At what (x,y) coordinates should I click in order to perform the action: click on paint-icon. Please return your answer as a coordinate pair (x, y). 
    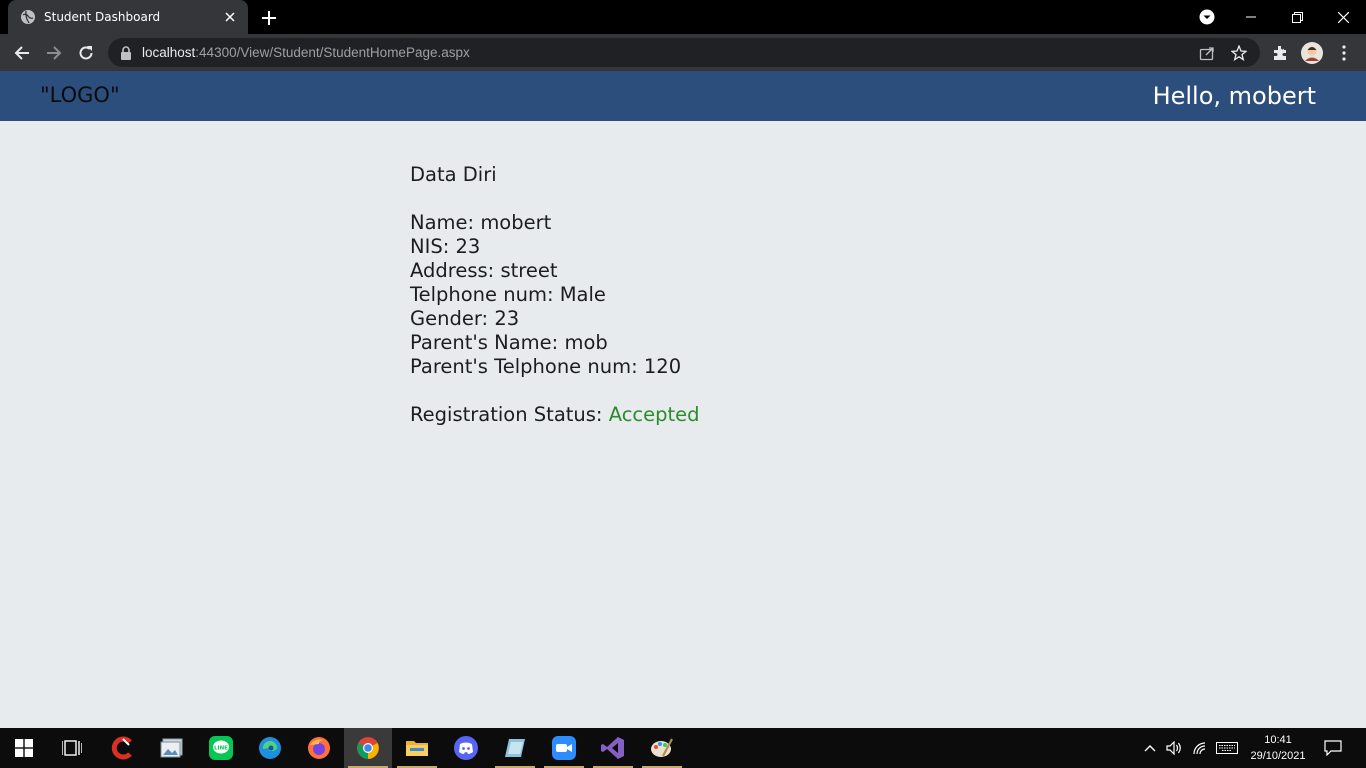
    Looking at the image, I should click on (662, 748).